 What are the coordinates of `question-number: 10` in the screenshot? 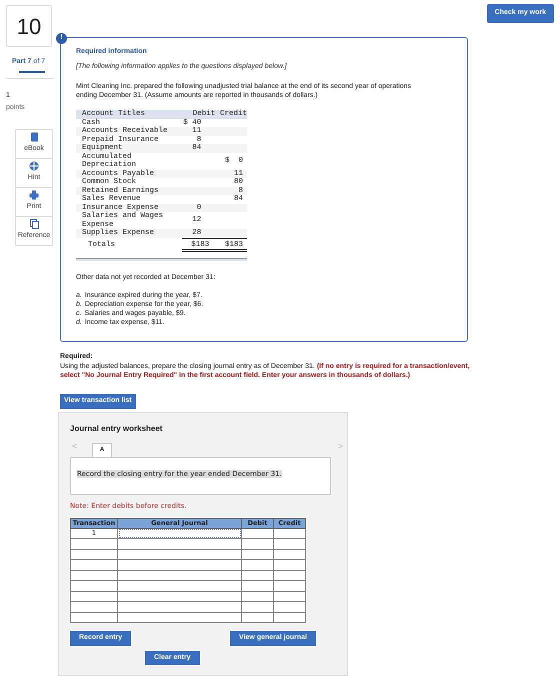 It's located at (29, 26).